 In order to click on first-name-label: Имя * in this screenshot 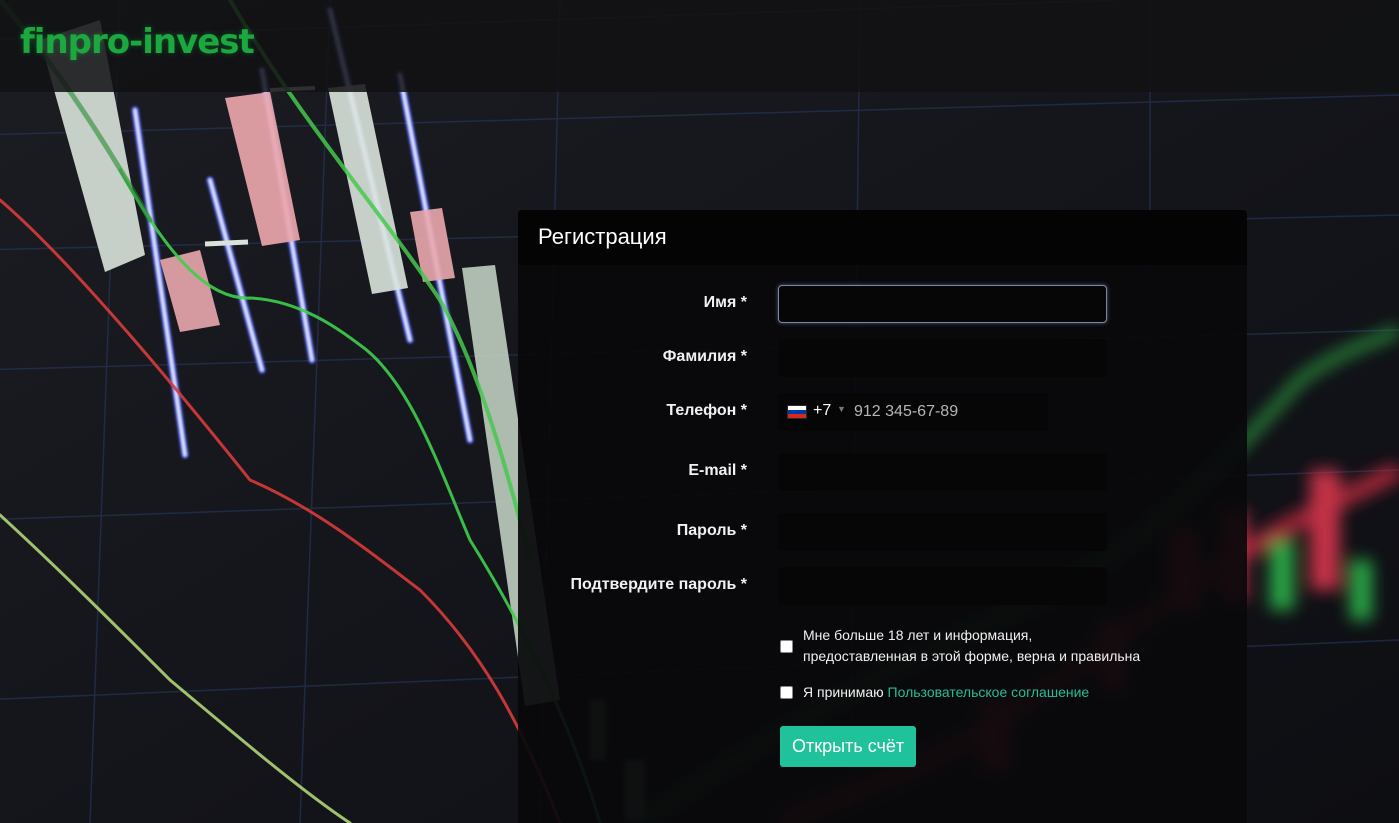, I will do `click(725, 302)`.